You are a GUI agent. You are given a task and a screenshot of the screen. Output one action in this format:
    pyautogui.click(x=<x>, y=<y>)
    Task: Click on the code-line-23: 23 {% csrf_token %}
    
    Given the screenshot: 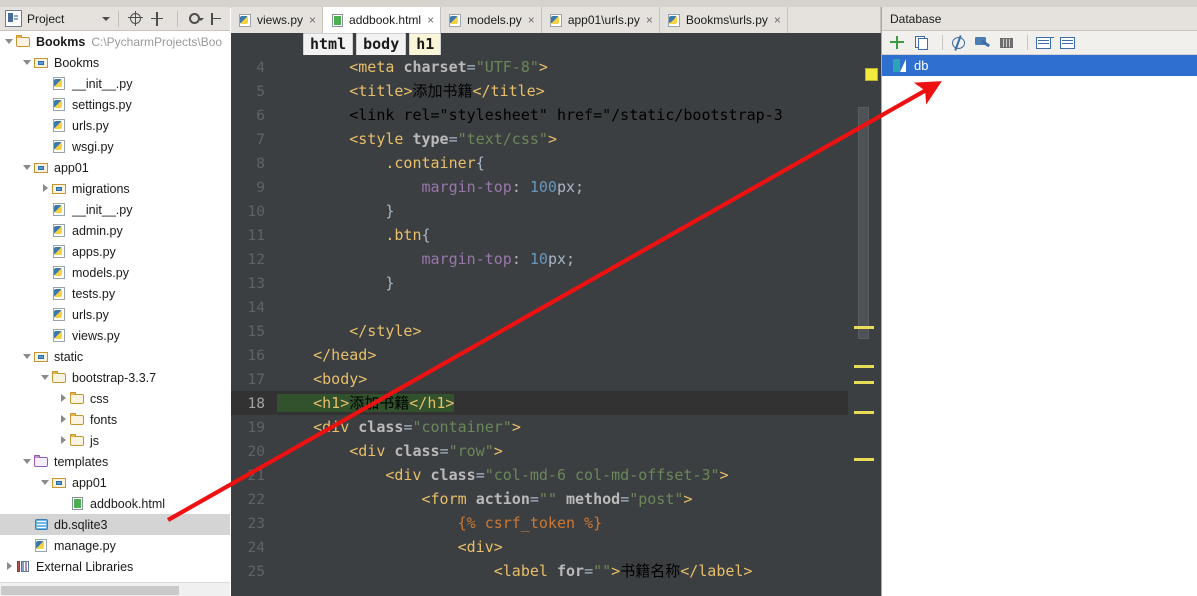 What is the action you would take?
    pyautogui.click(x=556, y=523)
    